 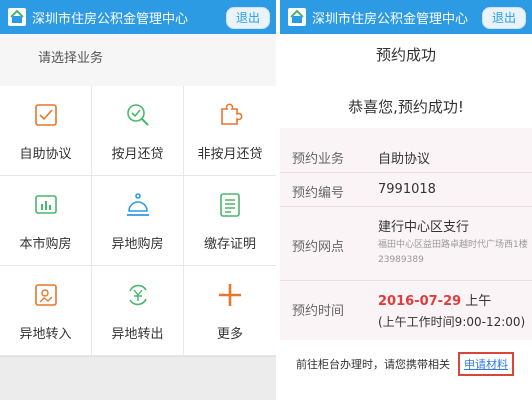 I want to click on service-label: 自助协议, so click(x=45, y=154).